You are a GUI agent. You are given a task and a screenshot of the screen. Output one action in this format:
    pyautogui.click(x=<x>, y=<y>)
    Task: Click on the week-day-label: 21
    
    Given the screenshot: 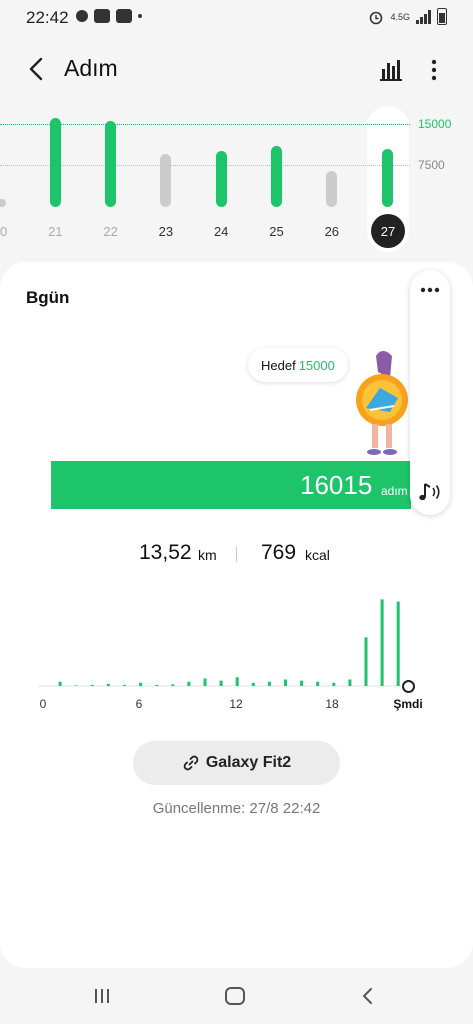 What is the action you would take?
    pyautogui.click(x=55, y=231)
    